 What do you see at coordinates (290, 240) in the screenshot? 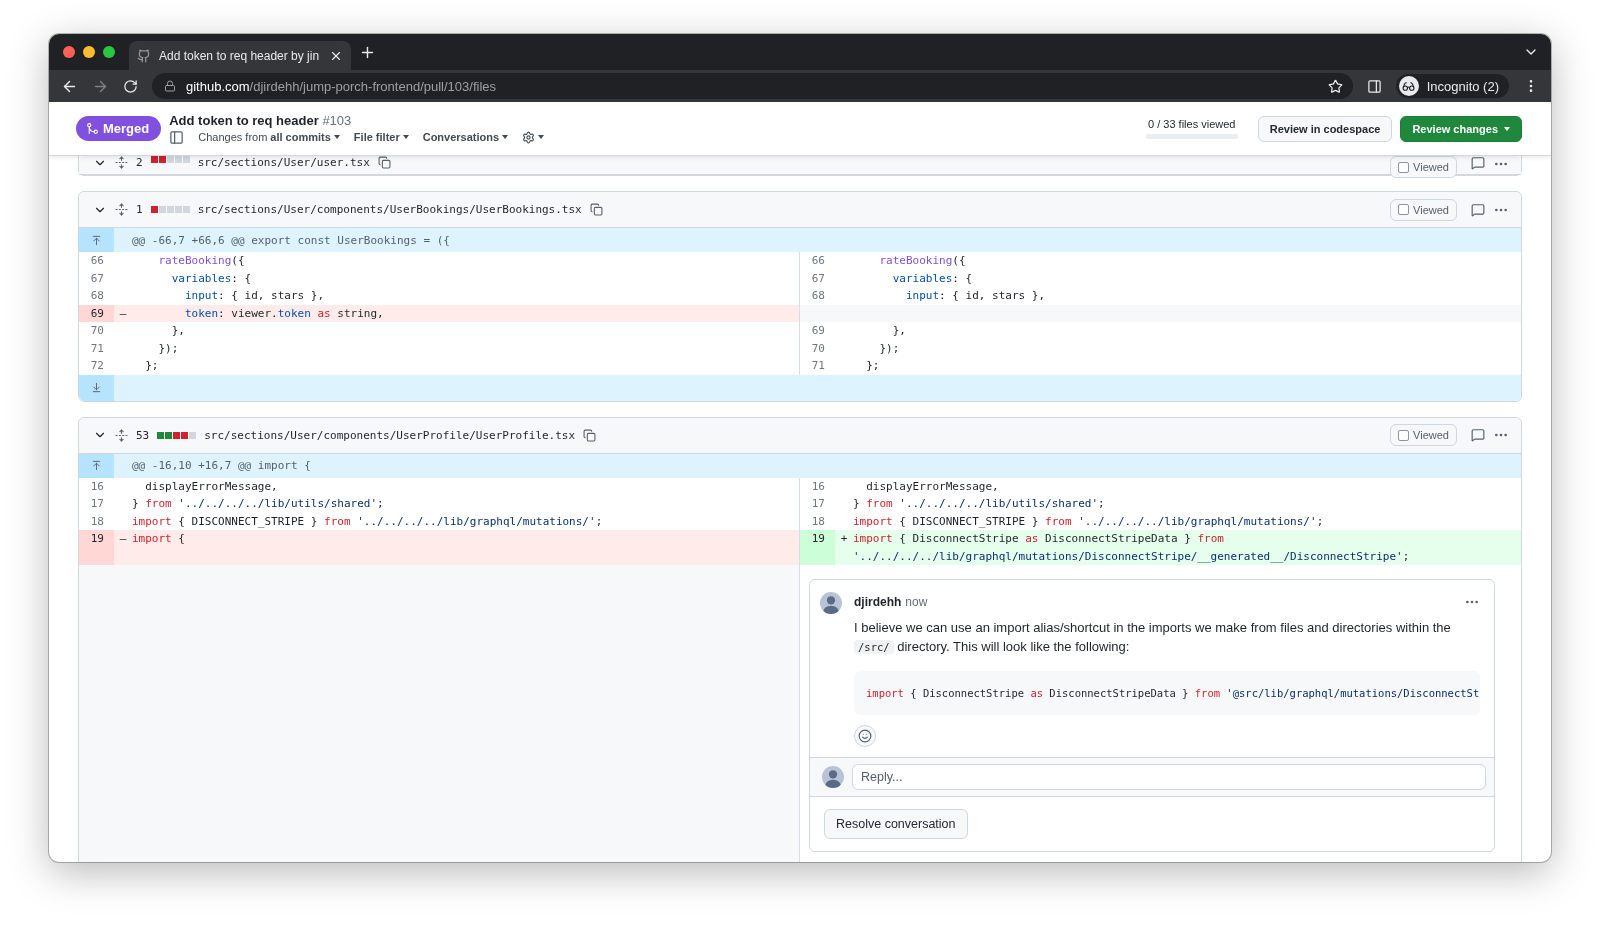
I see `hunk-header: @@ -66,7 +66,6 @@ export const UserBookings = ({` at bounding box center [290, 240].